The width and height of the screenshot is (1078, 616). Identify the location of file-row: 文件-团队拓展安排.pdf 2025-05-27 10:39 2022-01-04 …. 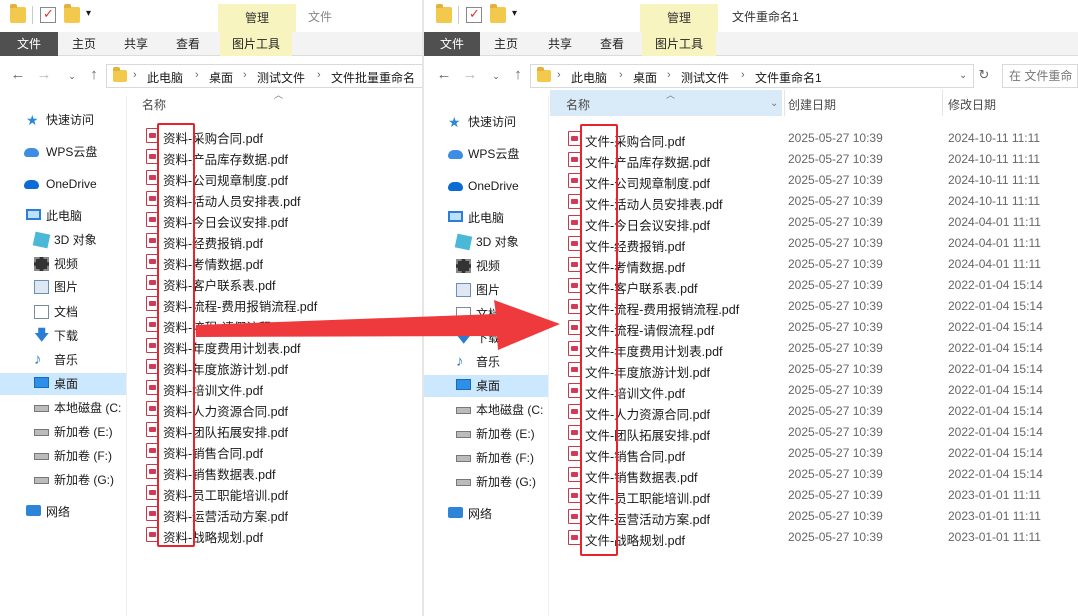
(814, 432).